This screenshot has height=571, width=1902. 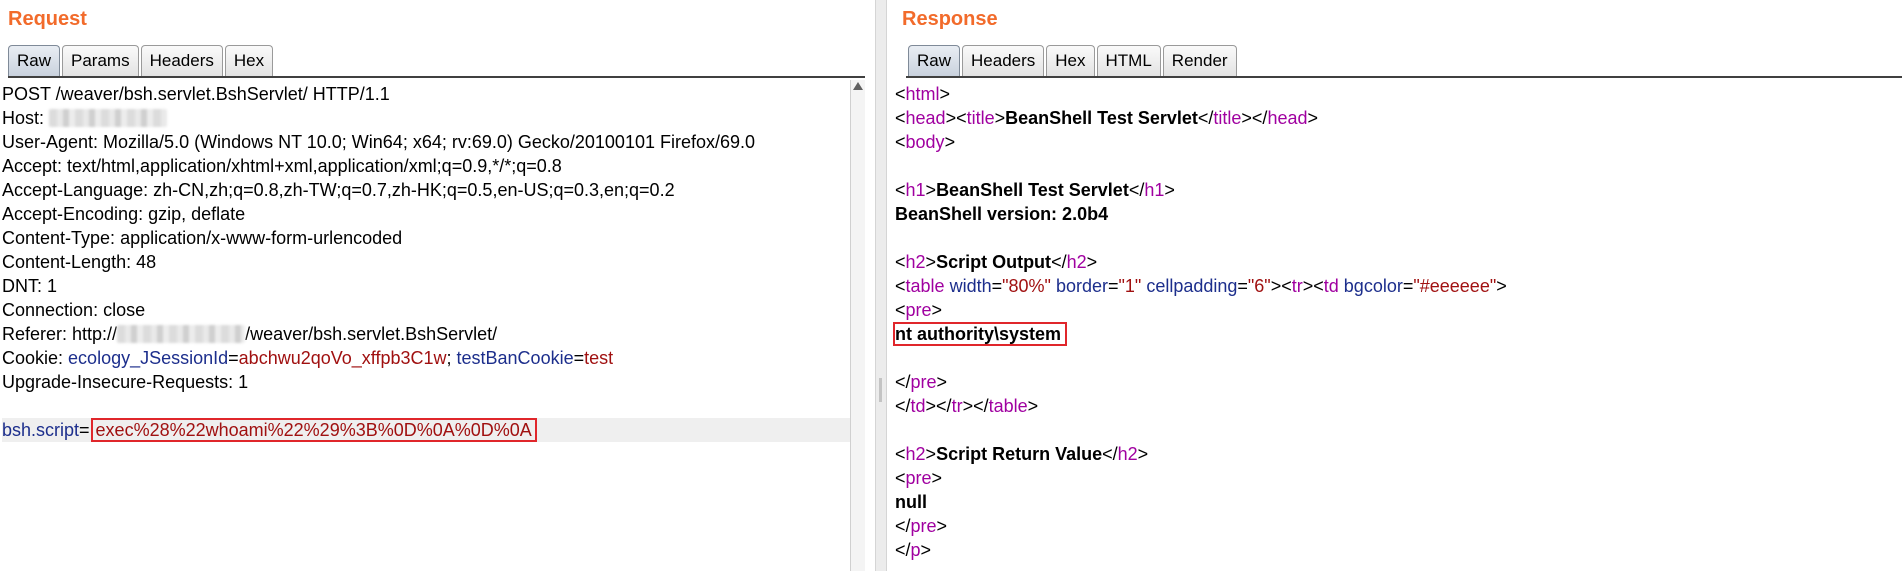 What do you see at coordinates (125, 382) in the screenshot?
I see `request-line: Upgrade-Insecure-Requests: 1` at bounding box center [125, 382].